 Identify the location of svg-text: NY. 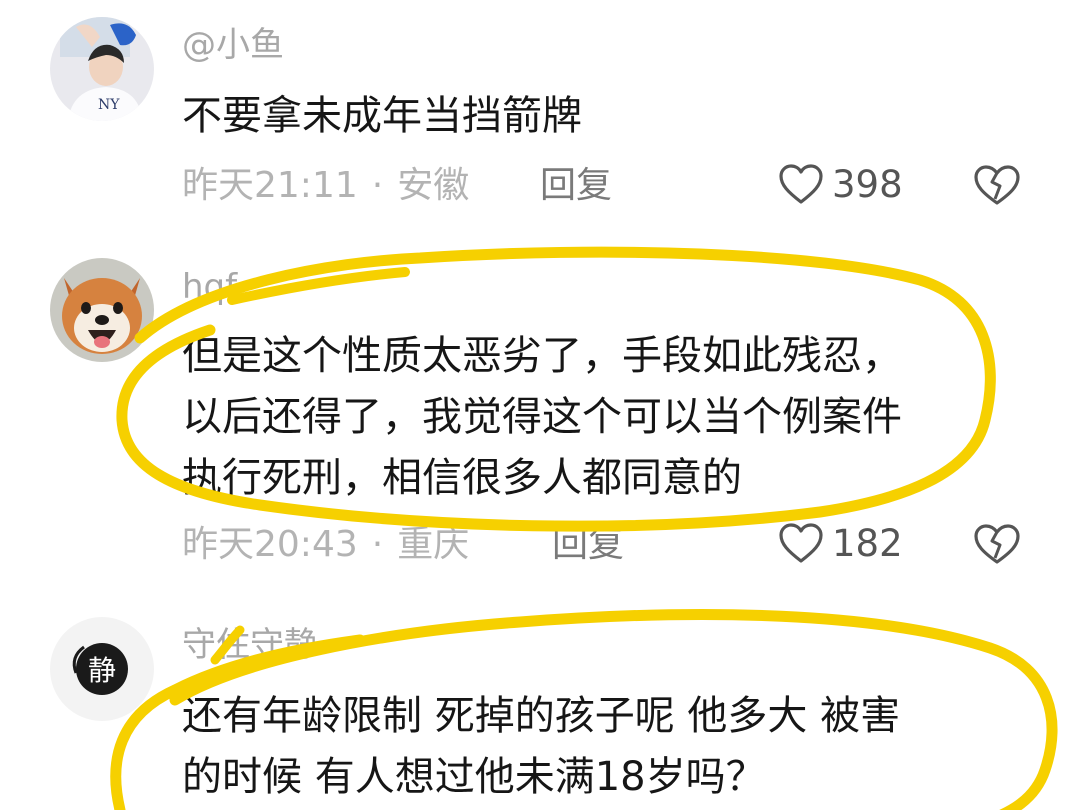
(109, 105).